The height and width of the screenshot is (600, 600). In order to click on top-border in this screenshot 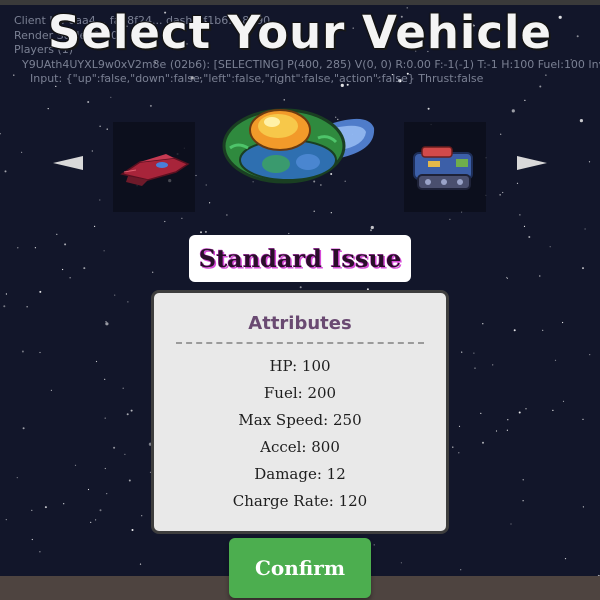, I will do `click(300, 2)`.